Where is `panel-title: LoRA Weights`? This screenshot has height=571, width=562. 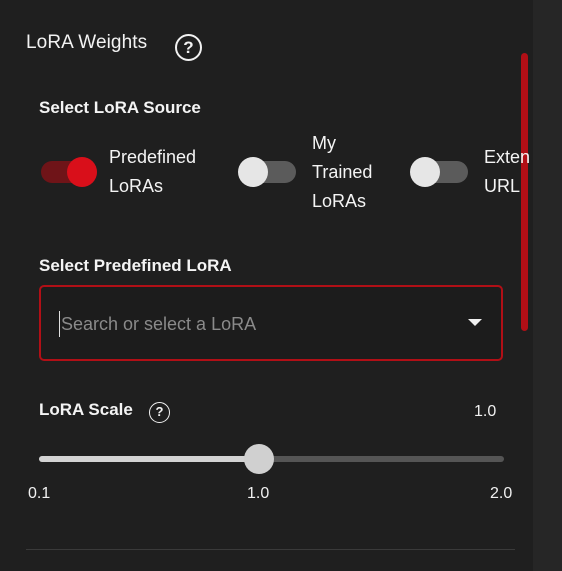
panel-title: LoRA Weights is located at coordinates (87, 42).